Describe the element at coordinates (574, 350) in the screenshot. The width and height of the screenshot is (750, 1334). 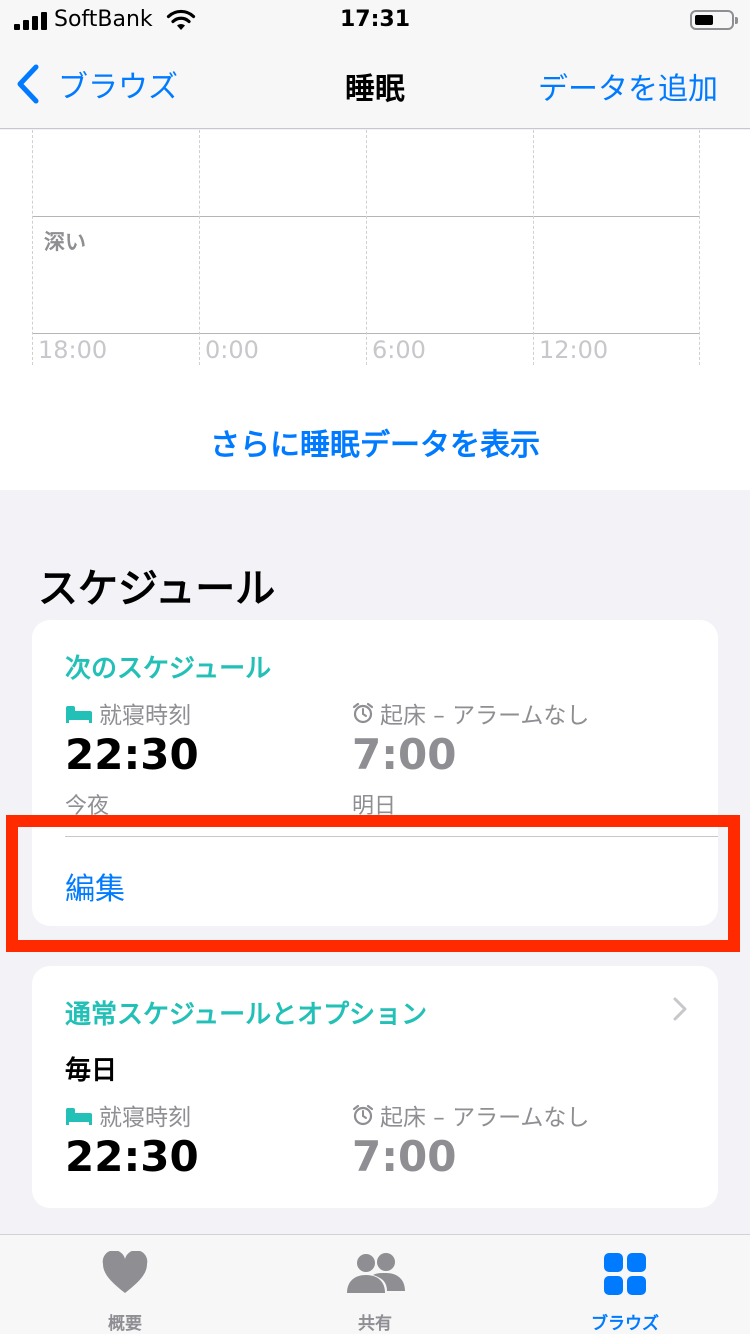
I see `x-tick-label: 12:00` at that location.